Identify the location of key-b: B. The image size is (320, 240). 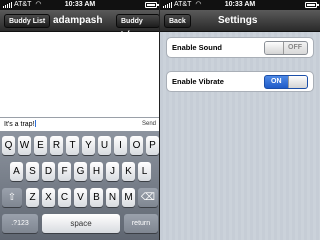
(96, 197).